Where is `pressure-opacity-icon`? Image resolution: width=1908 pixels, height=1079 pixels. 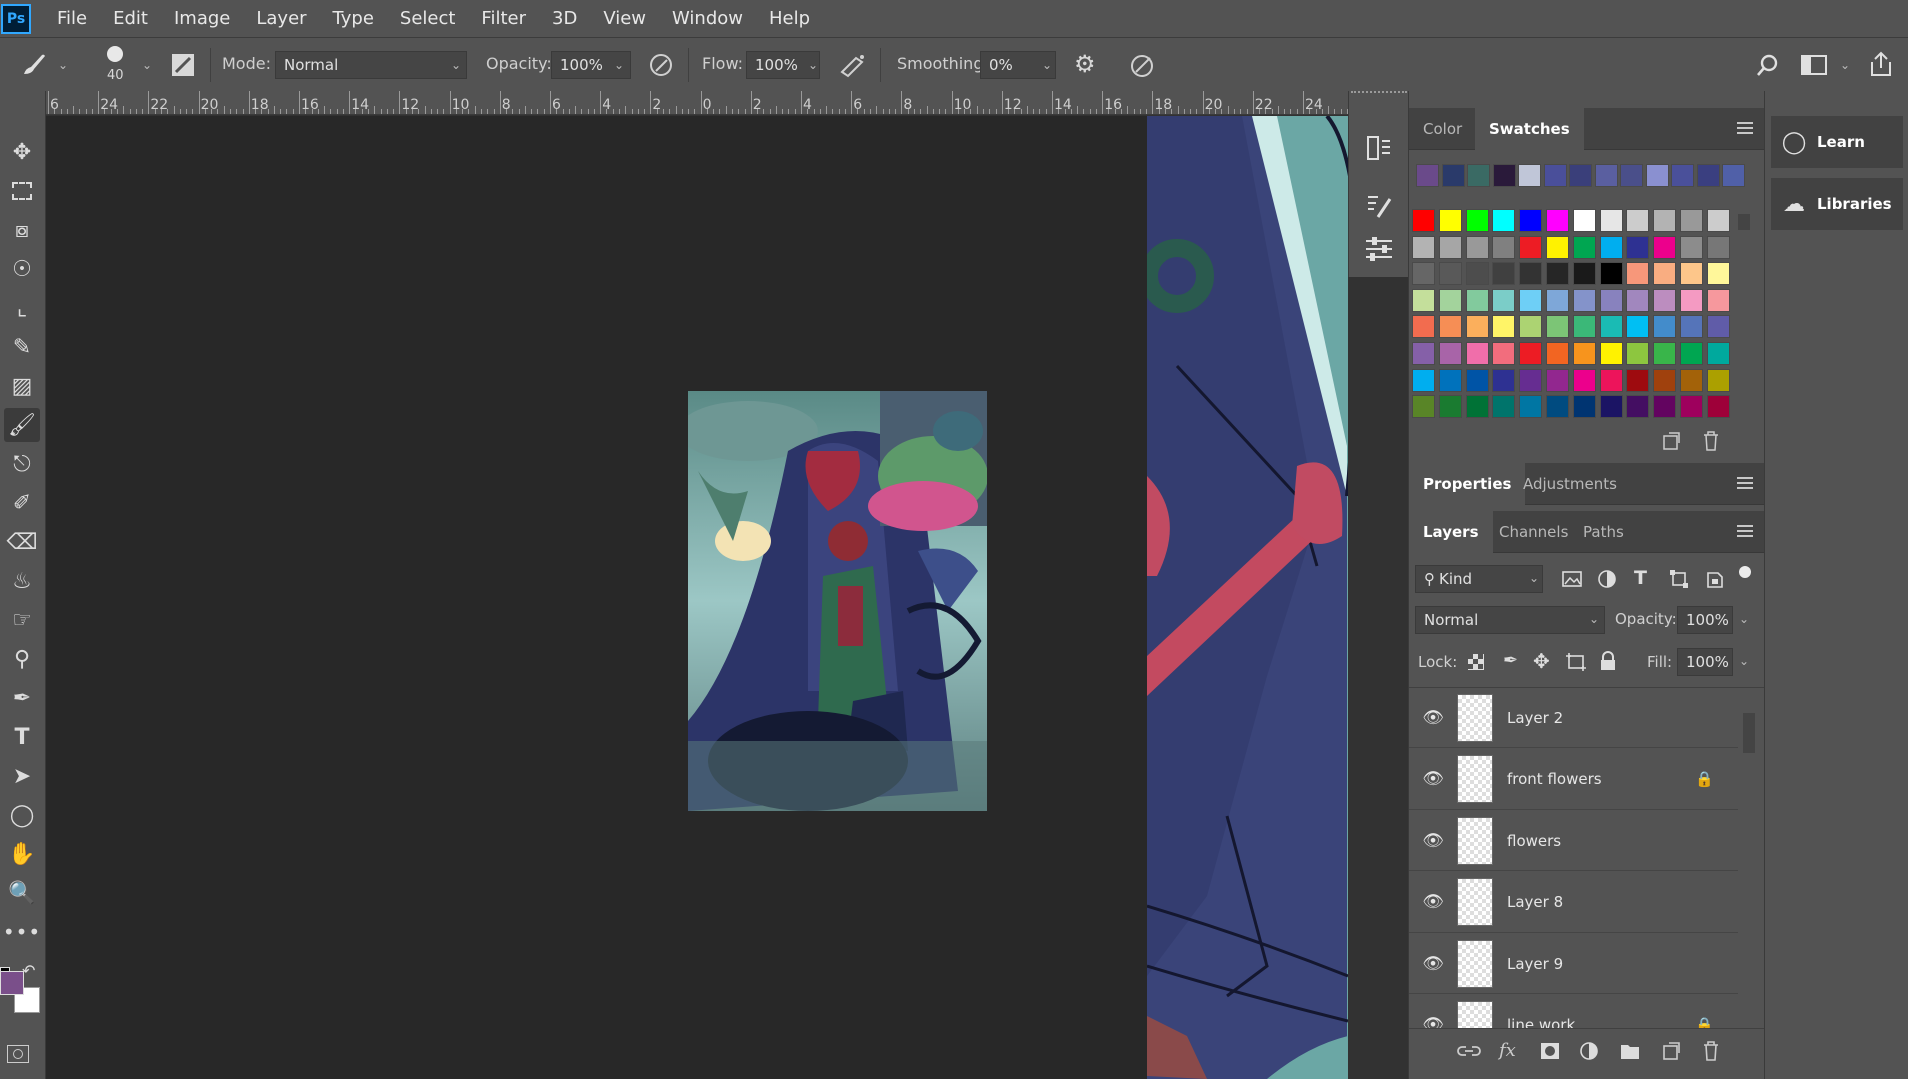
pressure-opacity-icon is located at coordinates (661, 65).